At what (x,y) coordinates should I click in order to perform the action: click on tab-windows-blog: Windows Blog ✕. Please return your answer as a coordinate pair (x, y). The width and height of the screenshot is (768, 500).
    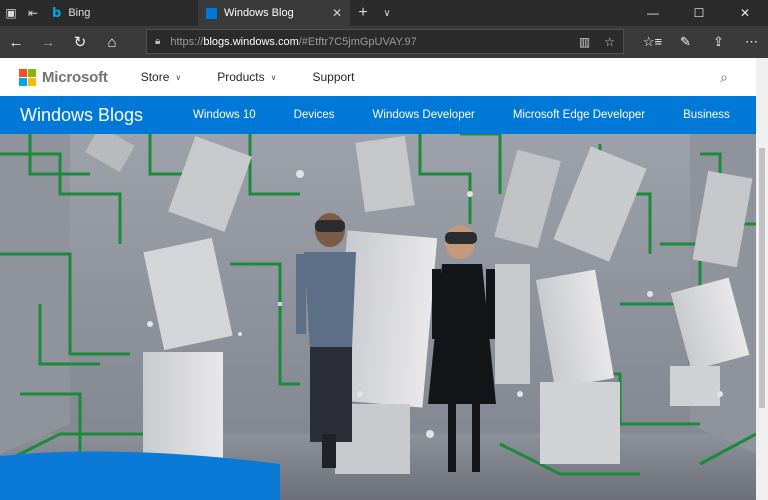
    Looking at the image, I should click on (274, 13).